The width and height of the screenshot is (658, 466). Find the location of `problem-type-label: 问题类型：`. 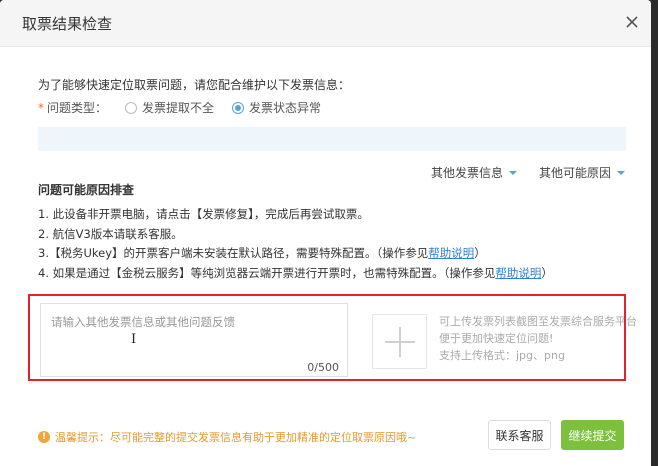

problem-type-label: 问题类型： is located at coordinates (77, 108).